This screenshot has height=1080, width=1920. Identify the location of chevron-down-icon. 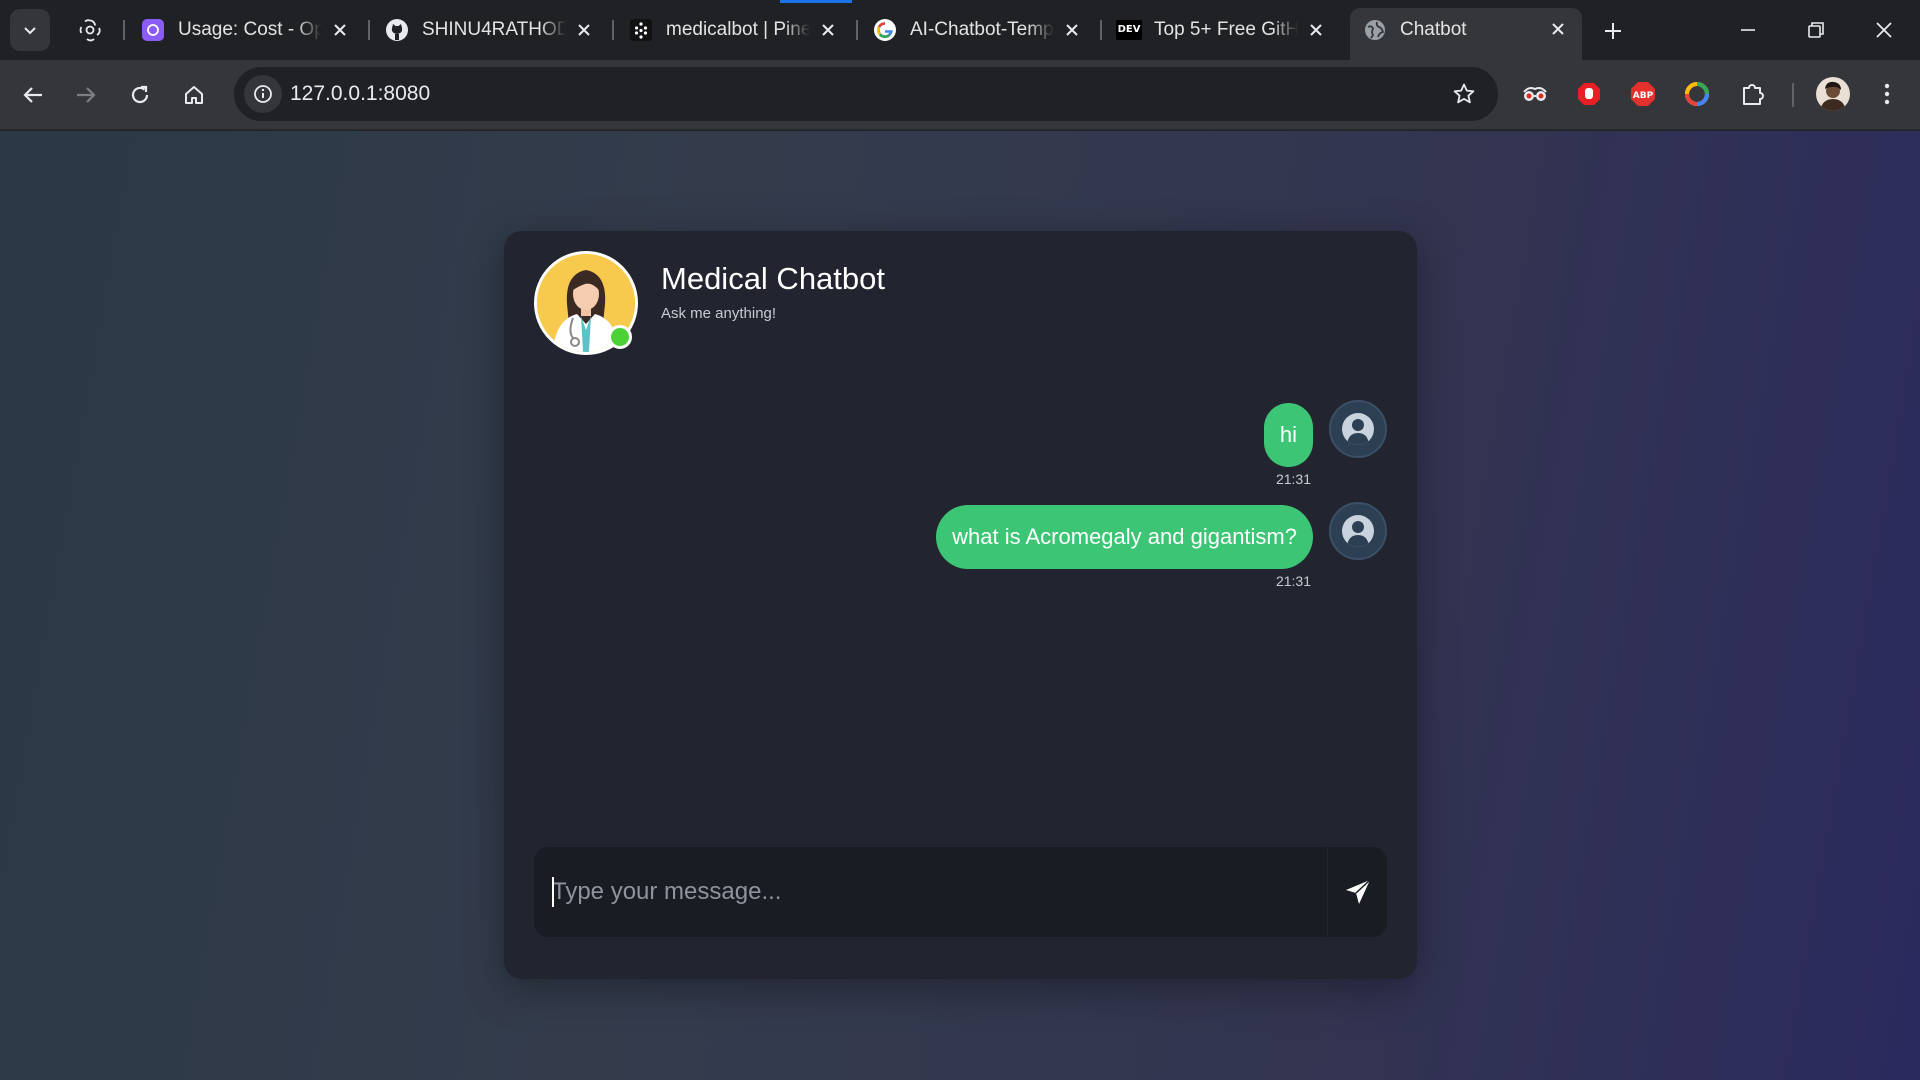
(30, 31).